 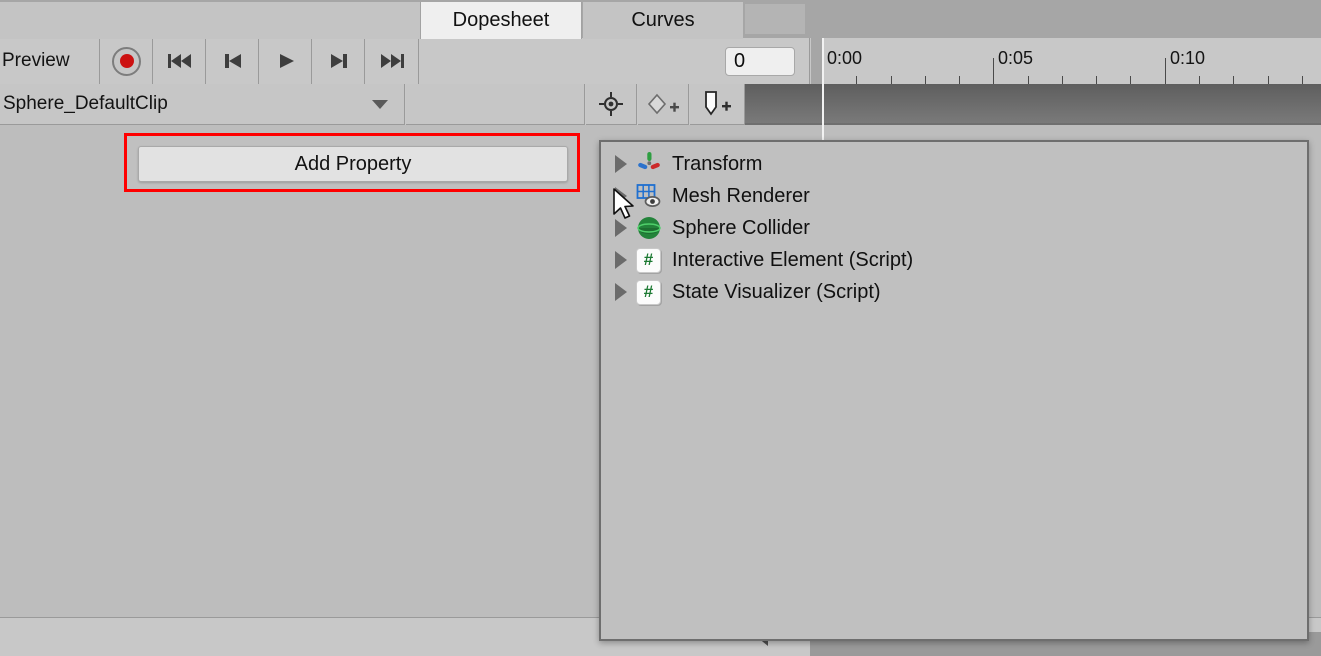 I want to click on ruler-label-2: 0:10, so click(x=1188, y=58).